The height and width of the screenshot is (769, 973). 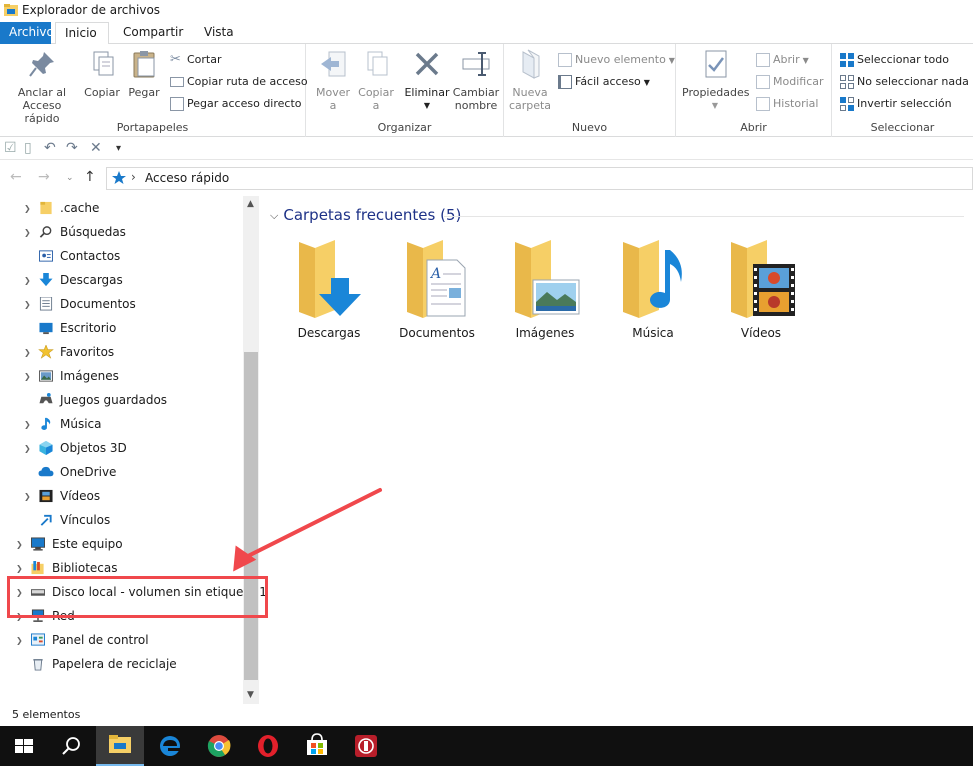 What do you see at coordinates (118, 148) in the screenshot?
I see `customize-qat-icon: ▾` at bounding box center [118, 148].